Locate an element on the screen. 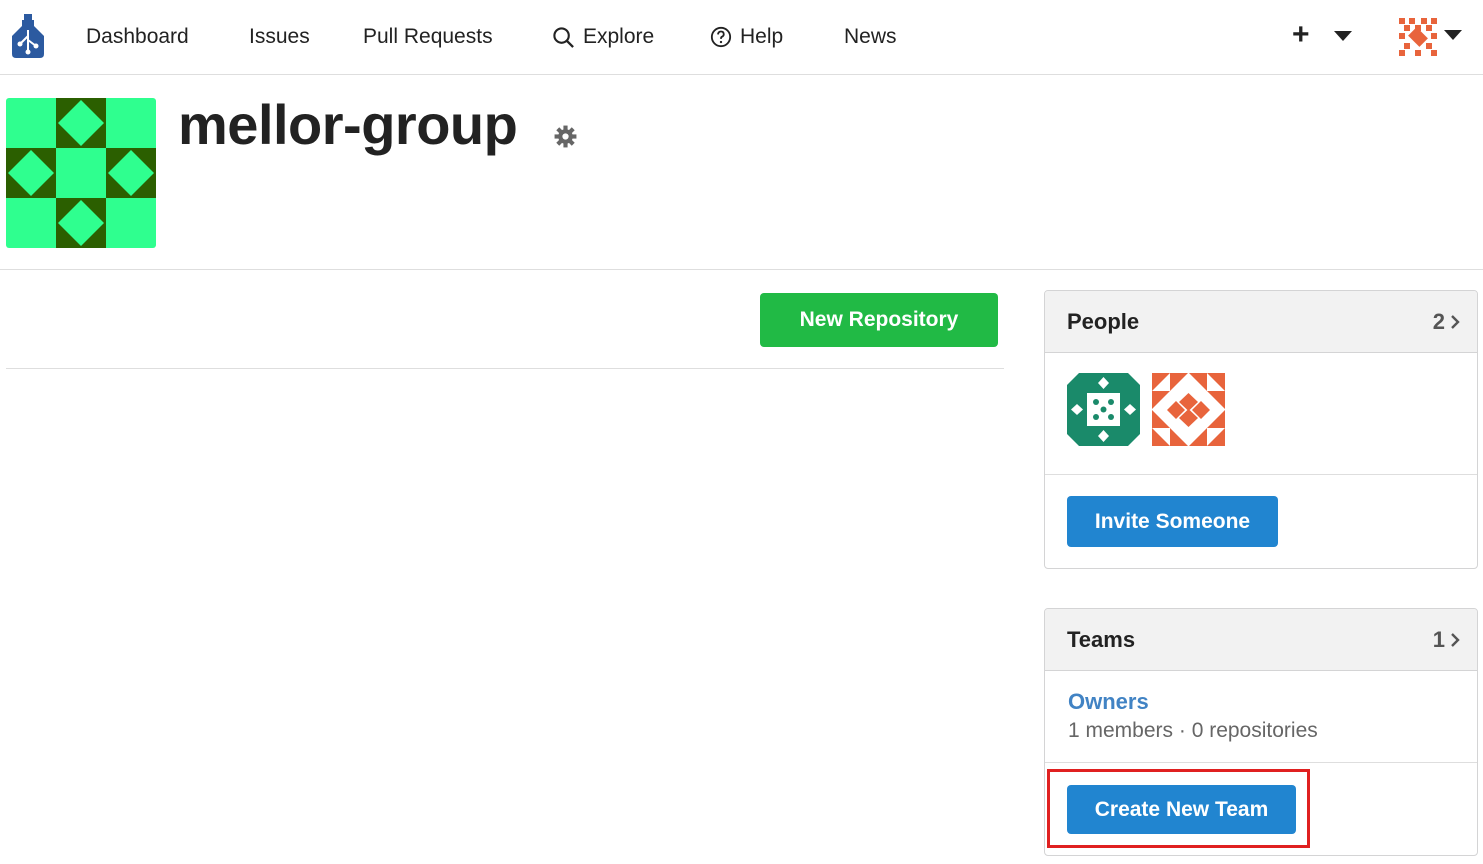 This screenshot has width=1483, height=864. nav-issues: Issues is located at coordinates (279, 37).